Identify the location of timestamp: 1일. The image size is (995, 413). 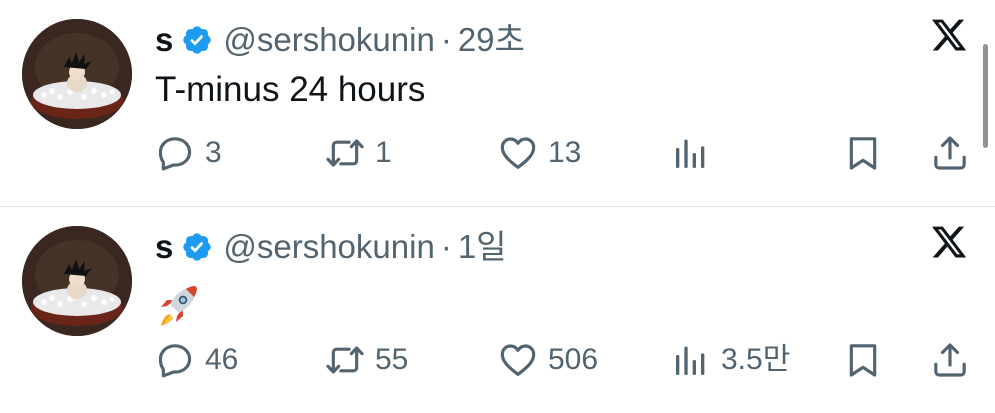
(482, 247).